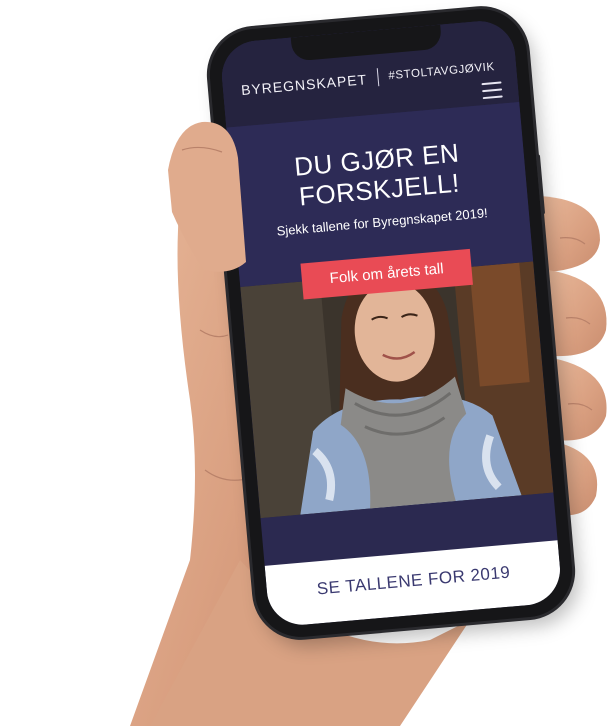 The image size is (614, 726). Describe the element at coordinates (492, 90) in the screenshot. I see `hamburger-menu-icon` at that location.